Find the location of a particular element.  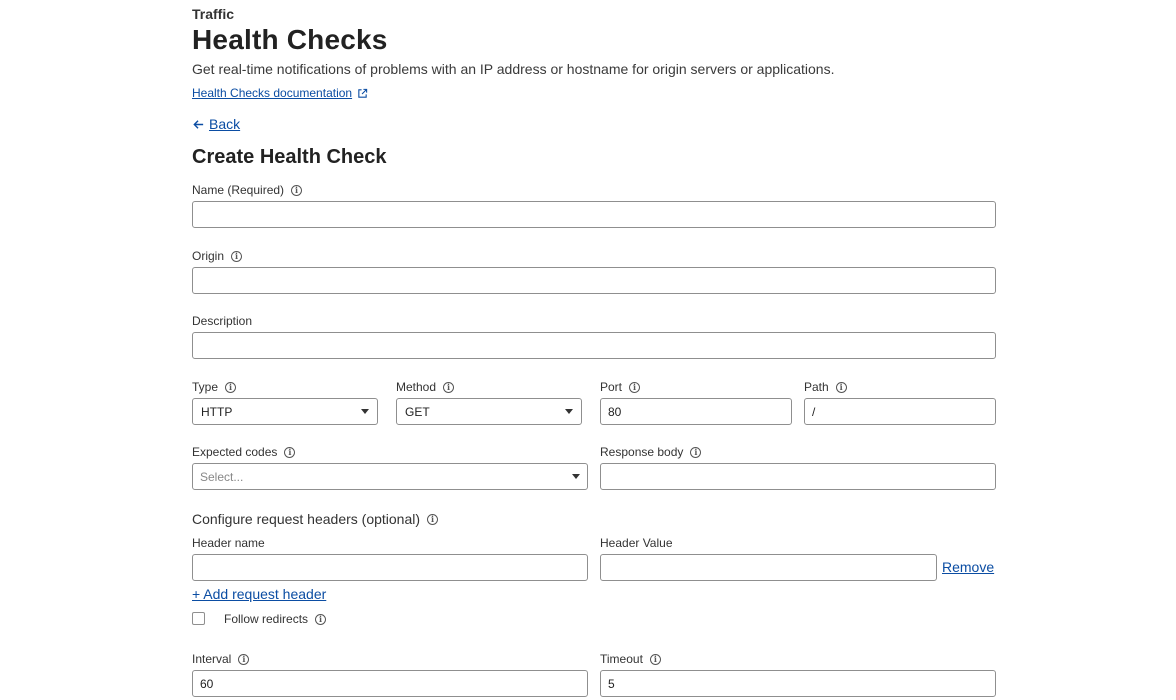

documentation-link-label: Health Checks documentation is located at coordinates (272, 93).